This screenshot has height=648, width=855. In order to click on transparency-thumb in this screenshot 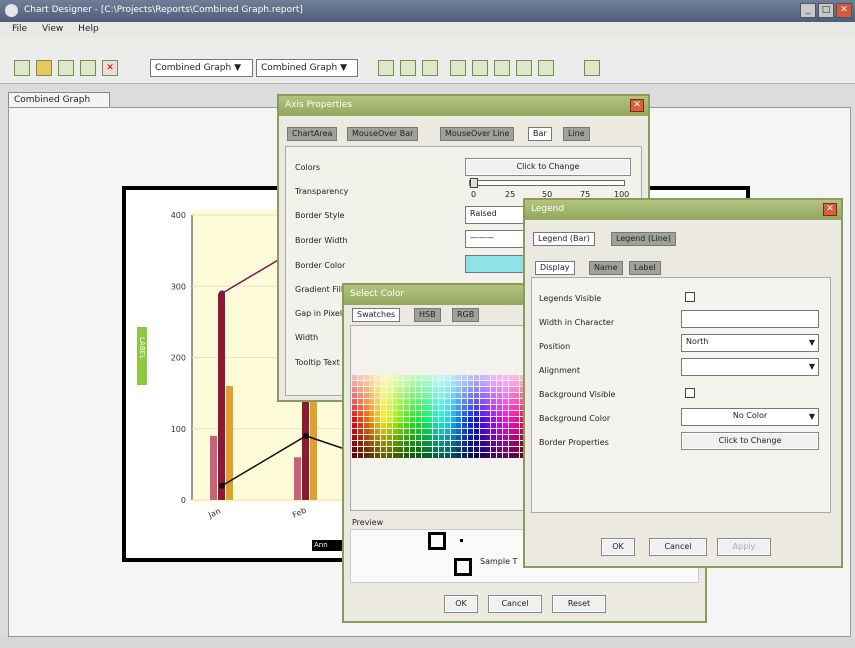, I will do `click(474, 183)`.